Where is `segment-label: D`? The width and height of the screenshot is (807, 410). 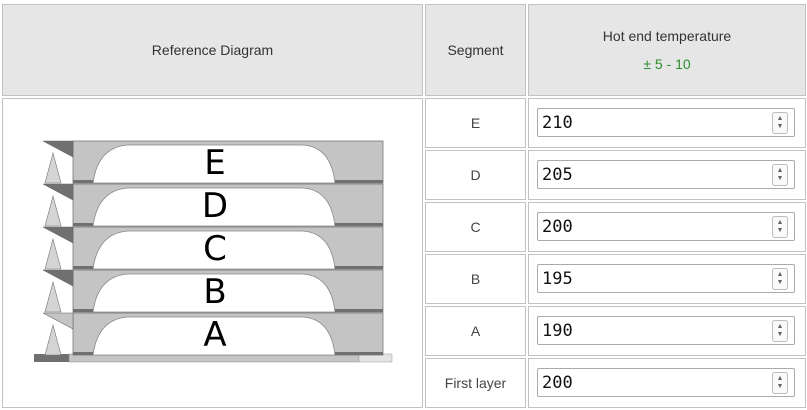 segment-label: D is located at coordinates (475, 175).